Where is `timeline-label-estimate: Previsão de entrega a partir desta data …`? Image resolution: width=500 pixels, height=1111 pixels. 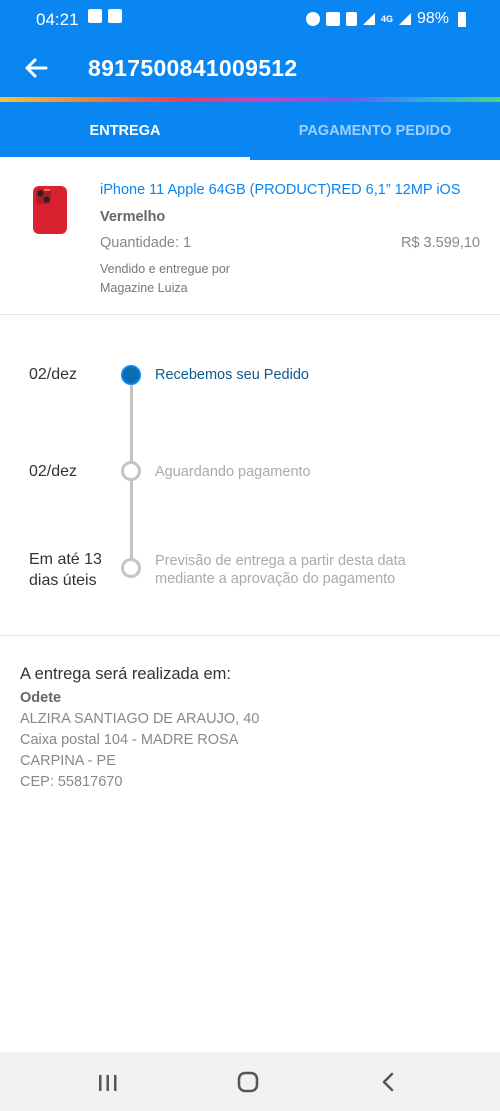 timeline-label-estimate: Previsão de entrega a partir desta data … is located at coordinates (280, 570).